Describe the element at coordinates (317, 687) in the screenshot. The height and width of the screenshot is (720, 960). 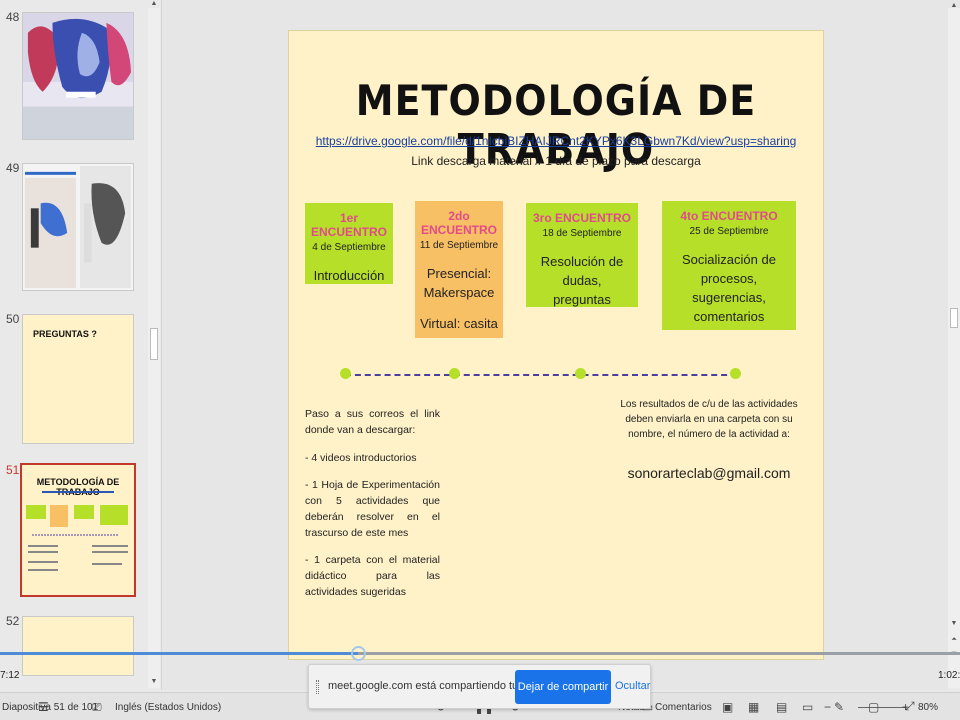
I see `drag-handle-icon` at that location.